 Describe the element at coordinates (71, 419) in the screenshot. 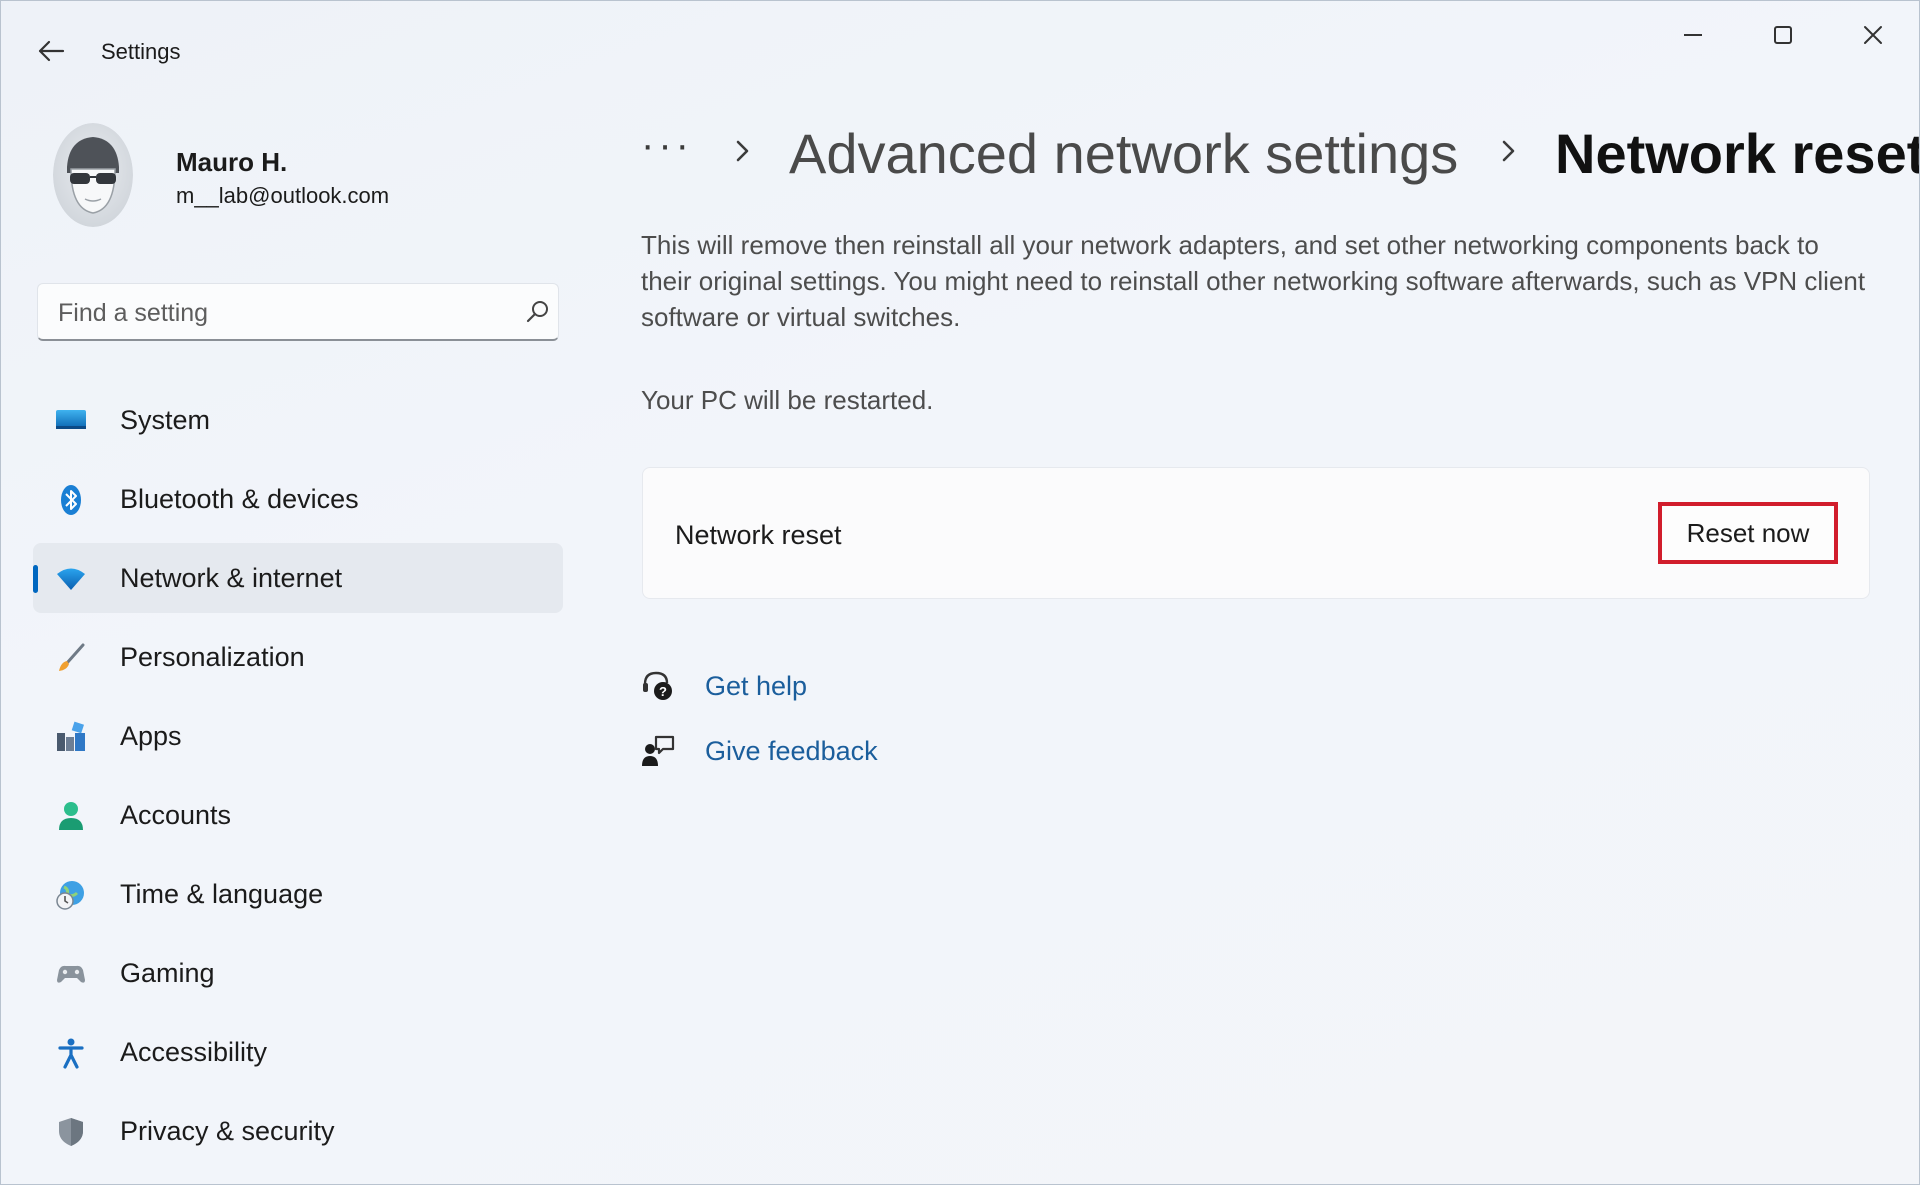

I see `monitor-icon` at that location.